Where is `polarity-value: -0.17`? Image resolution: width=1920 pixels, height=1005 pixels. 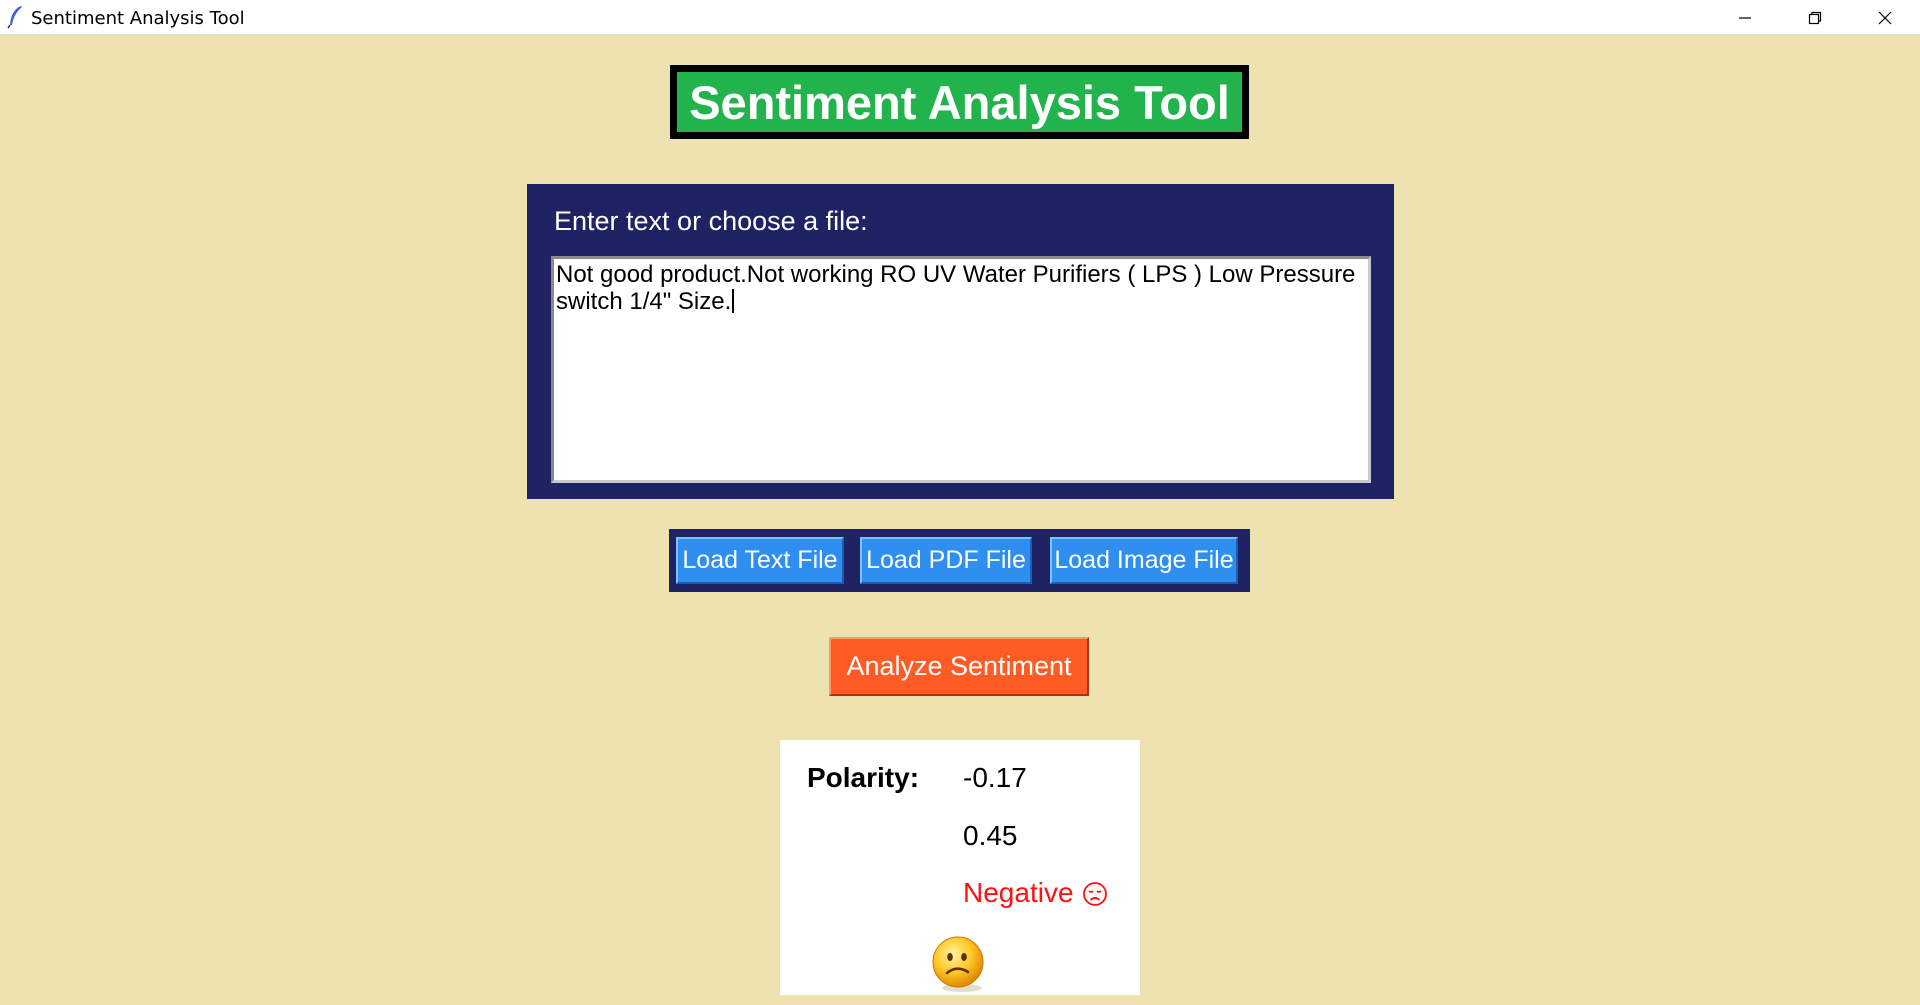
polarity-value: -0.17 is located at coordinates (995, 777).